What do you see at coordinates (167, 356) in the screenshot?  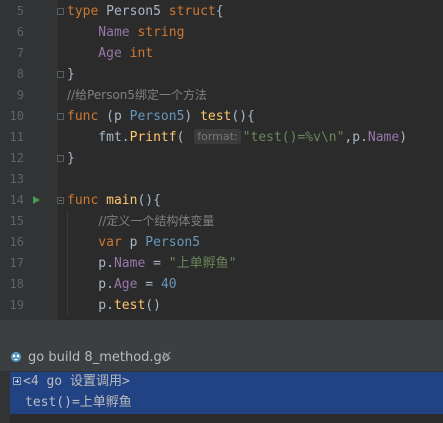 I see `close-tab-icon: ×` at bounding box center [167, 356].